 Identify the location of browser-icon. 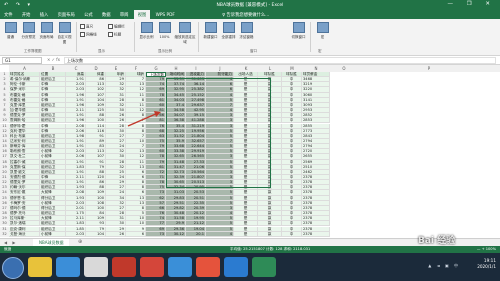
(68, 267).